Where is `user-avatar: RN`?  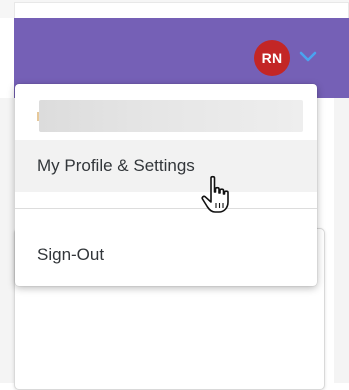
user-avatar: RN is located at coordinates (272, 58).